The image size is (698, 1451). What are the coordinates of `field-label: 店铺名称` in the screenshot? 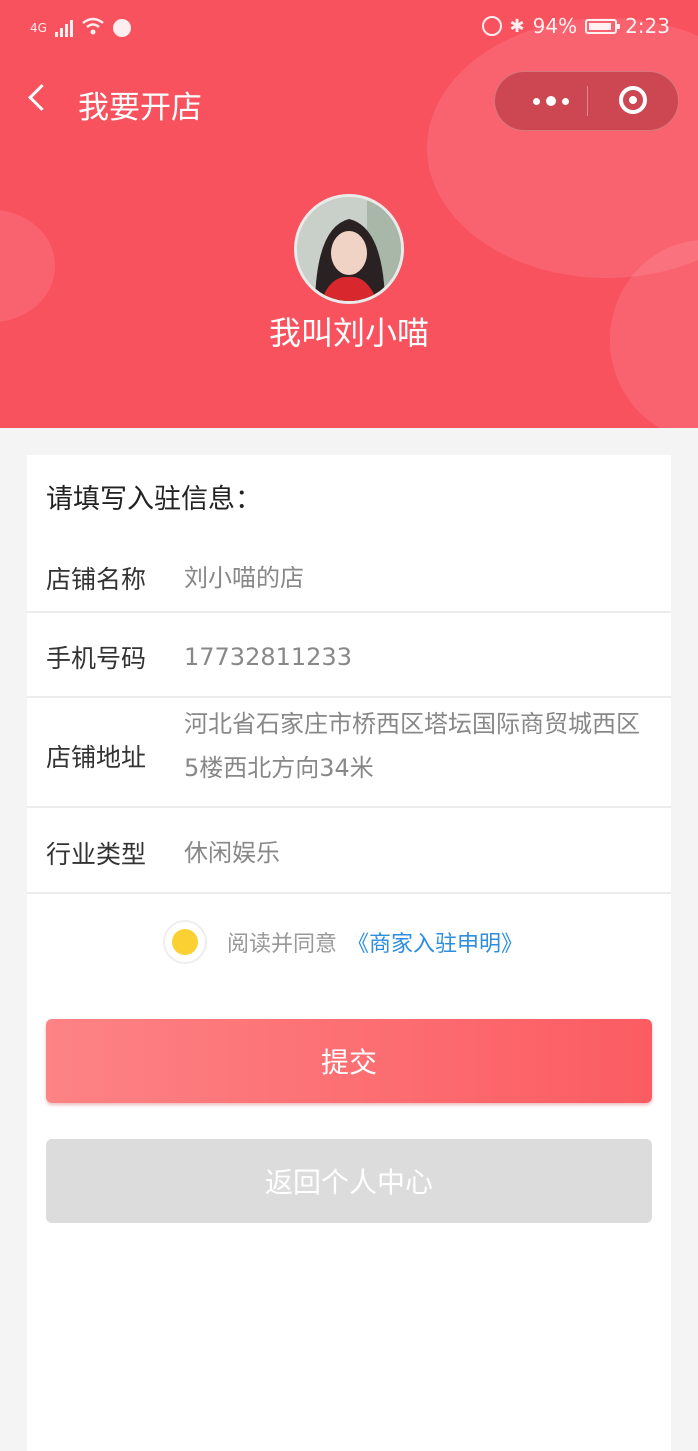 It's located at (96, 579).